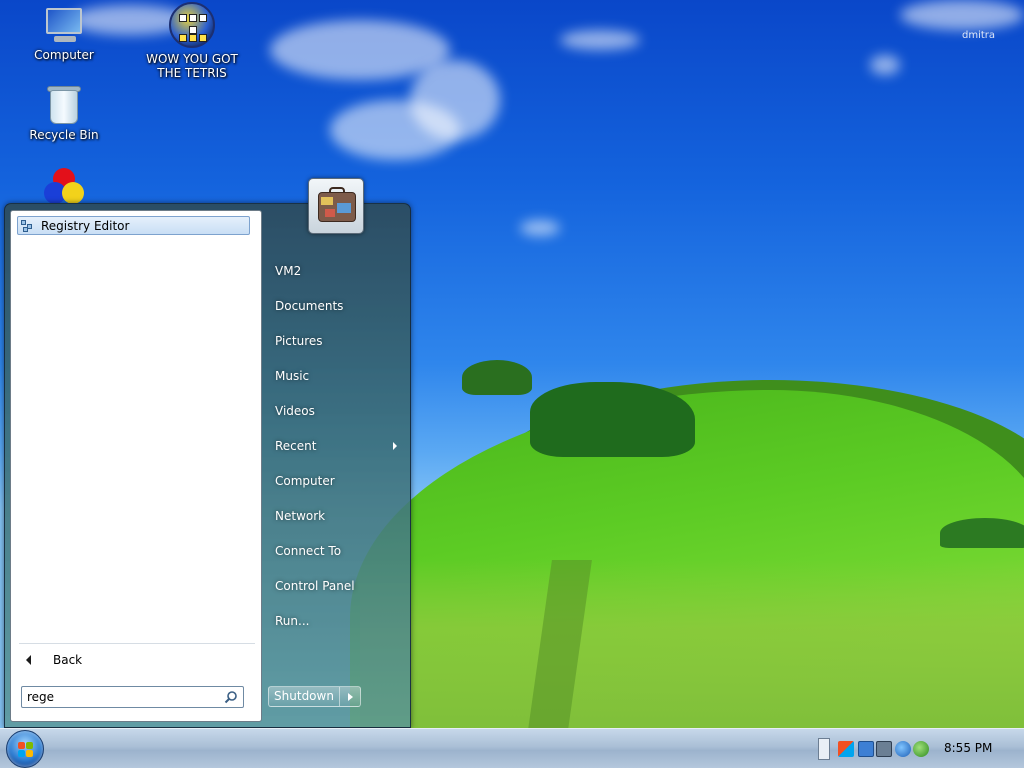 This screenshot has height=768, width=1024. I want to click on search-icon, so click(231, 697).